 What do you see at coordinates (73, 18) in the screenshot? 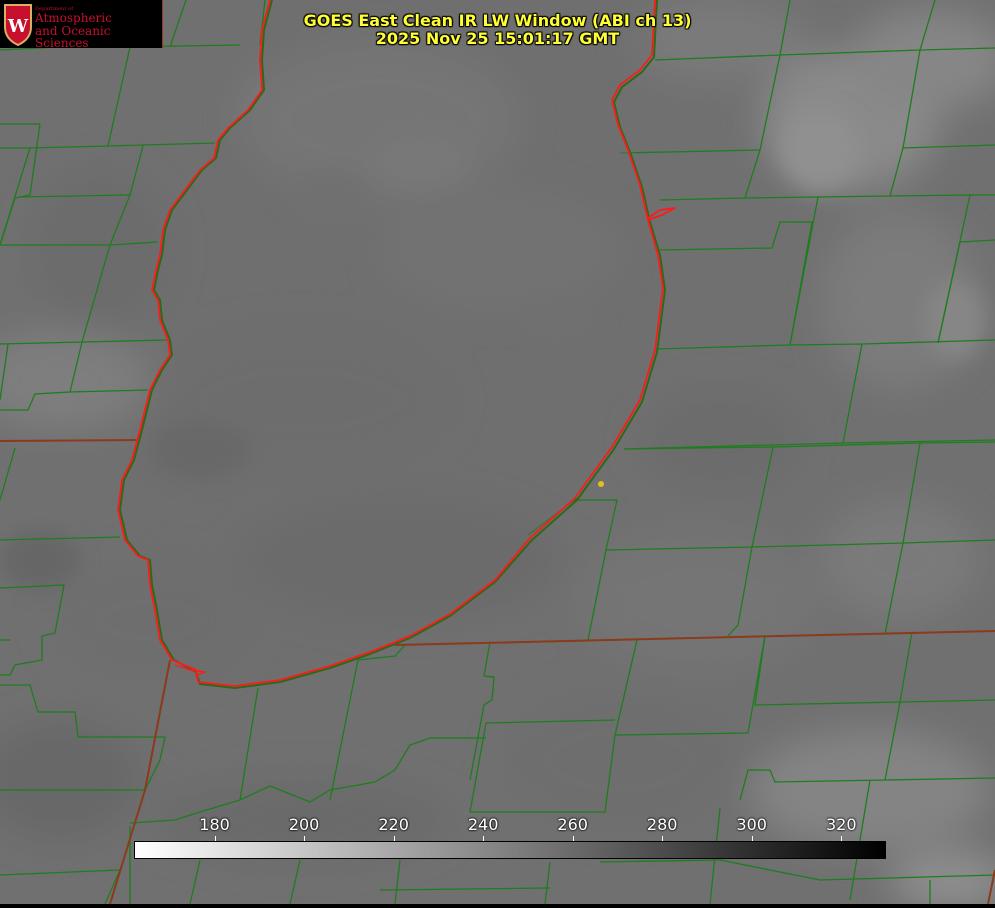
I see `logo-line1: Atmospheric` at bounding box center [73, 18].